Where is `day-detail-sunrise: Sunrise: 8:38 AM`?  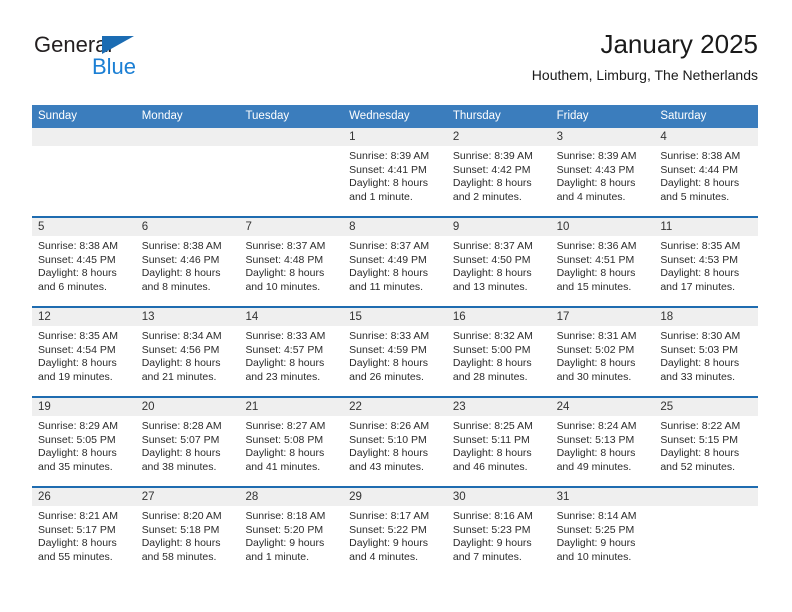
day-detail-sunrise: Sunrise: 8:38 AM is located at coordinates (181, 246).